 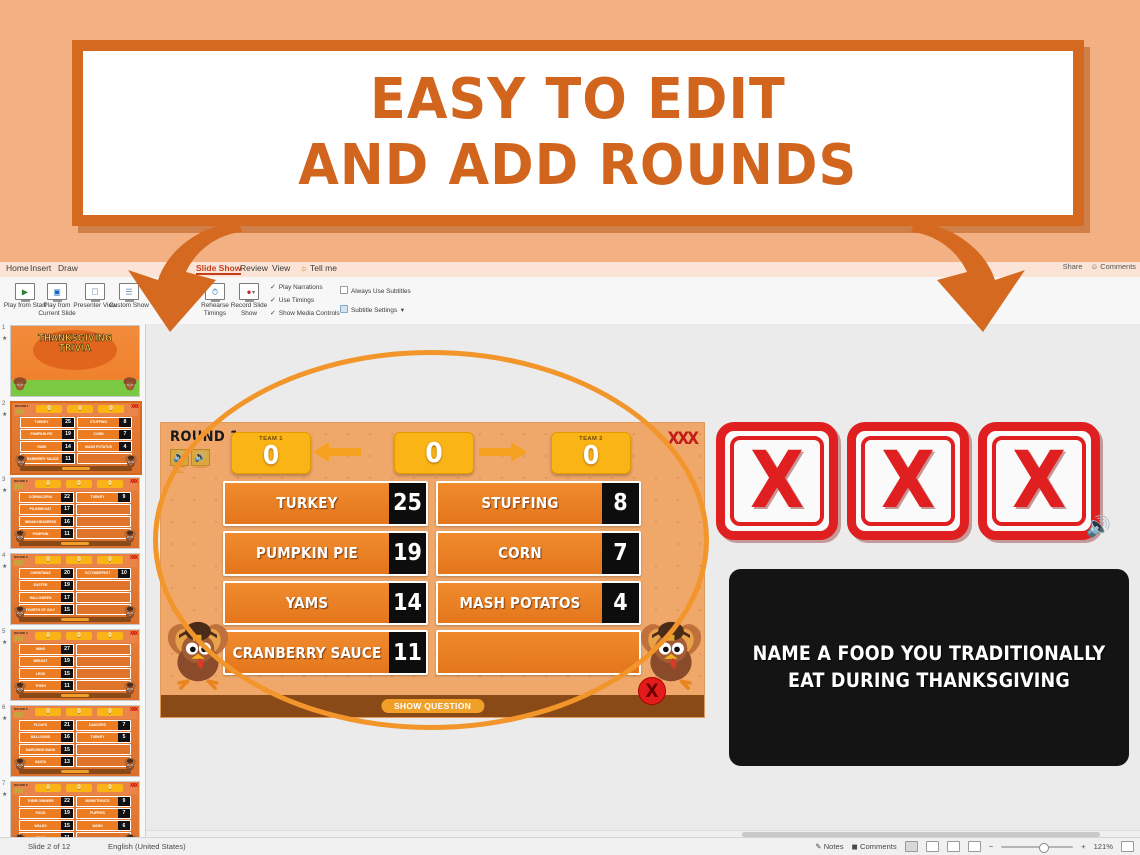 I want to click on arrow-right-icon, so click(x=503, y=452).